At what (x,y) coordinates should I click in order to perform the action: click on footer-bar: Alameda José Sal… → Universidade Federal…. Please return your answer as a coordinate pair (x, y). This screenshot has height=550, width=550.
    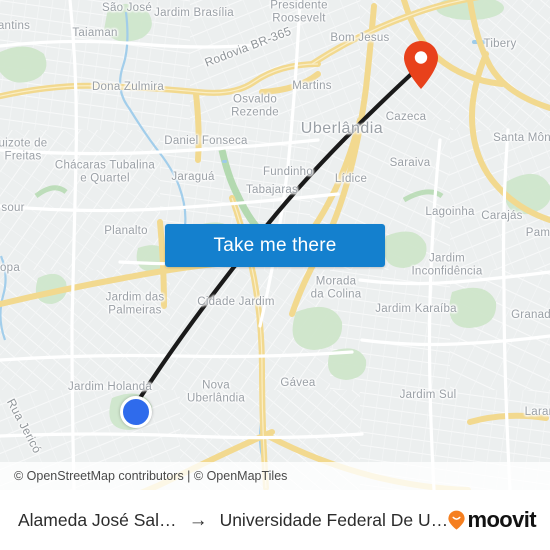
    Looking at the image, I should click on (275, 520).